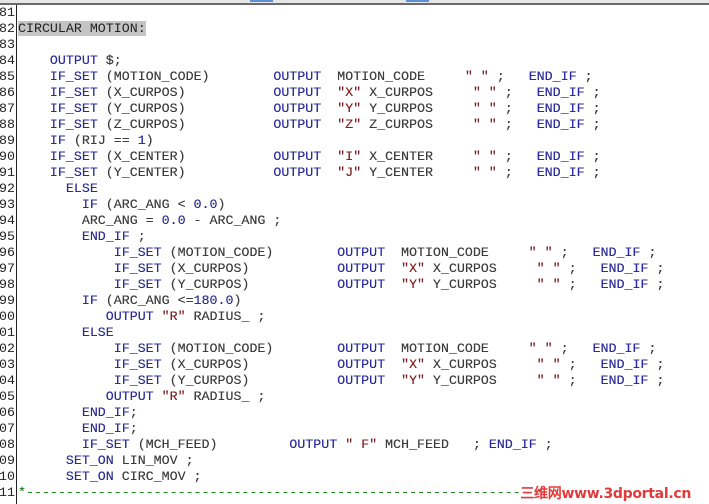 Image resolution: width=709 pixels, height=504 pixels. I want to click on line-number: 85, so click(7, 76).